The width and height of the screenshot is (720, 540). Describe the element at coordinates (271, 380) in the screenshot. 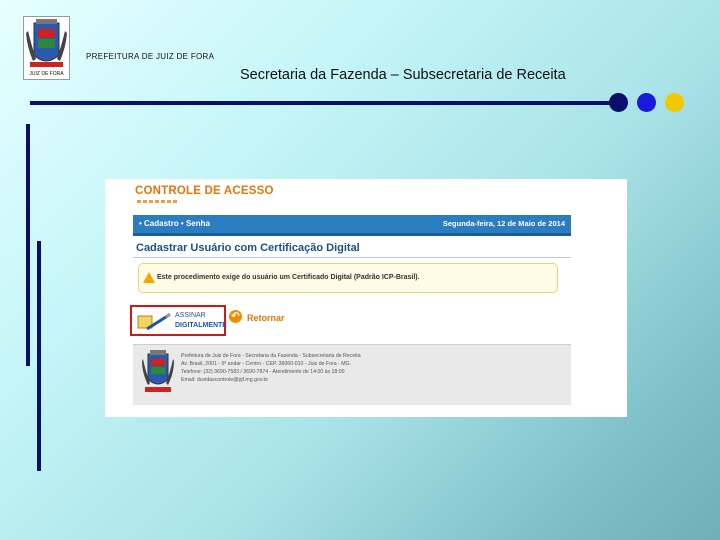

I see `footer-email-link: Email: duvidascontrole@pjf.mg.gov.br` at that location.